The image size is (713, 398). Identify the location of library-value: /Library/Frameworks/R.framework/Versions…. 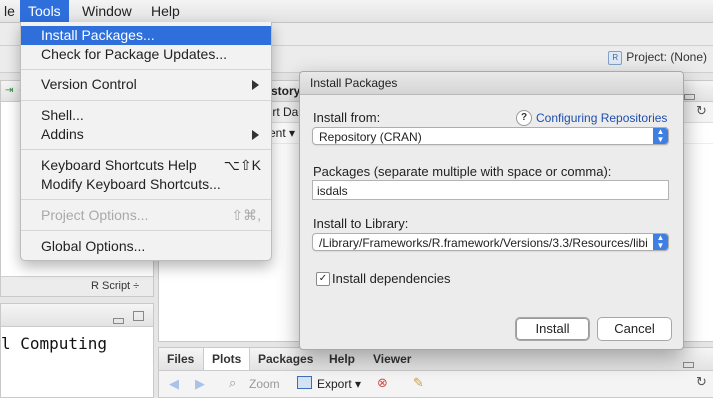
(483, 243).